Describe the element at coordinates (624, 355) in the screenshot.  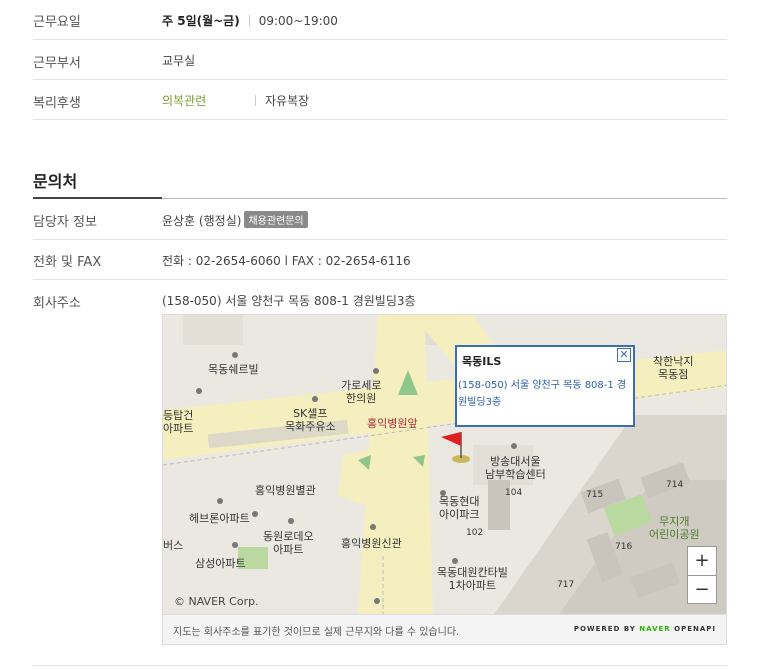
I see `close-icon: ✕` at that location.